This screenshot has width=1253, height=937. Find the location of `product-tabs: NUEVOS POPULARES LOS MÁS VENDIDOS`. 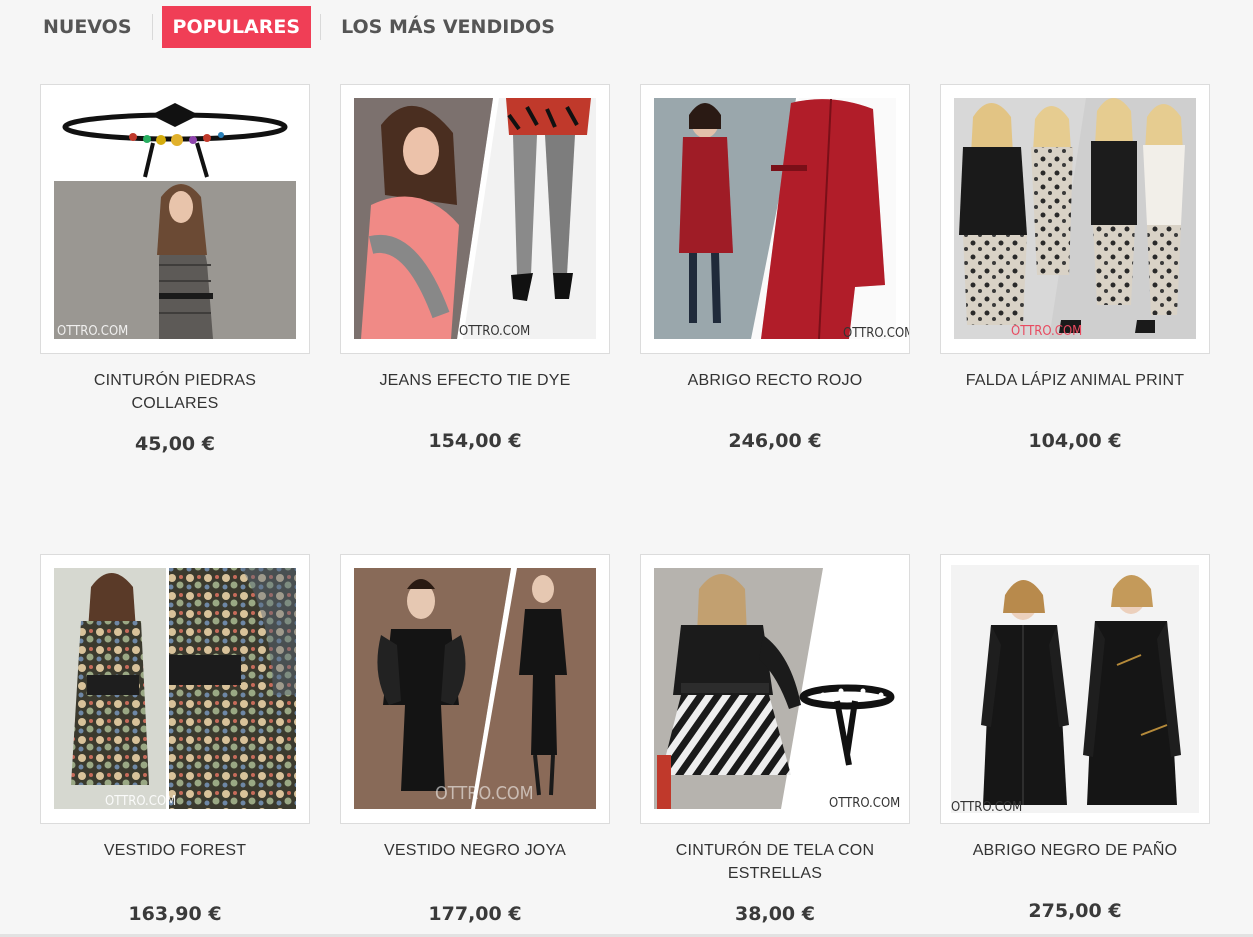

product-tabs: NUEVOS POPULARES LOS MÁS VENDIDOS is located at coordinates (299, 27).